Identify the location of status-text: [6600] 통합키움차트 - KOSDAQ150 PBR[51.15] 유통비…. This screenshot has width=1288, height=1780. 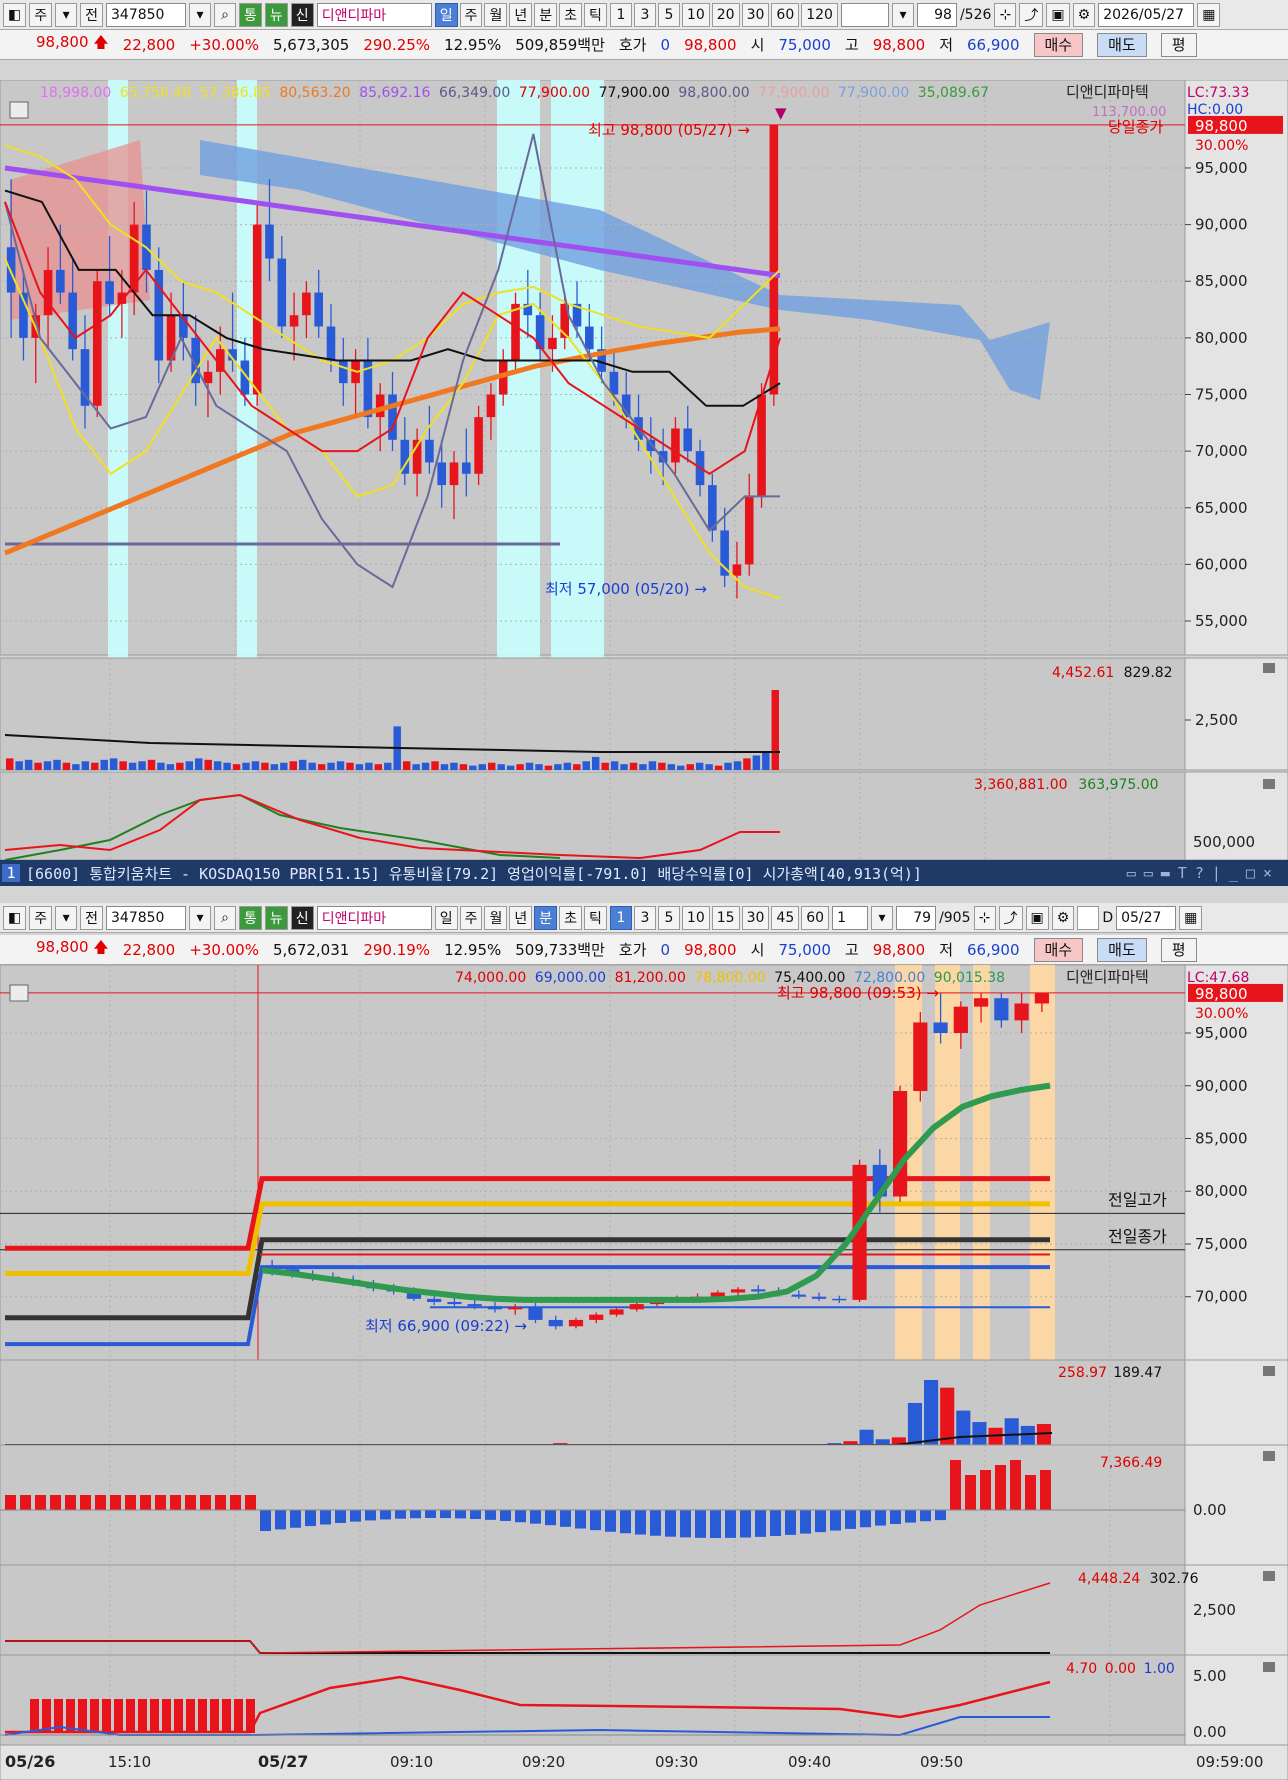
(474, 873).